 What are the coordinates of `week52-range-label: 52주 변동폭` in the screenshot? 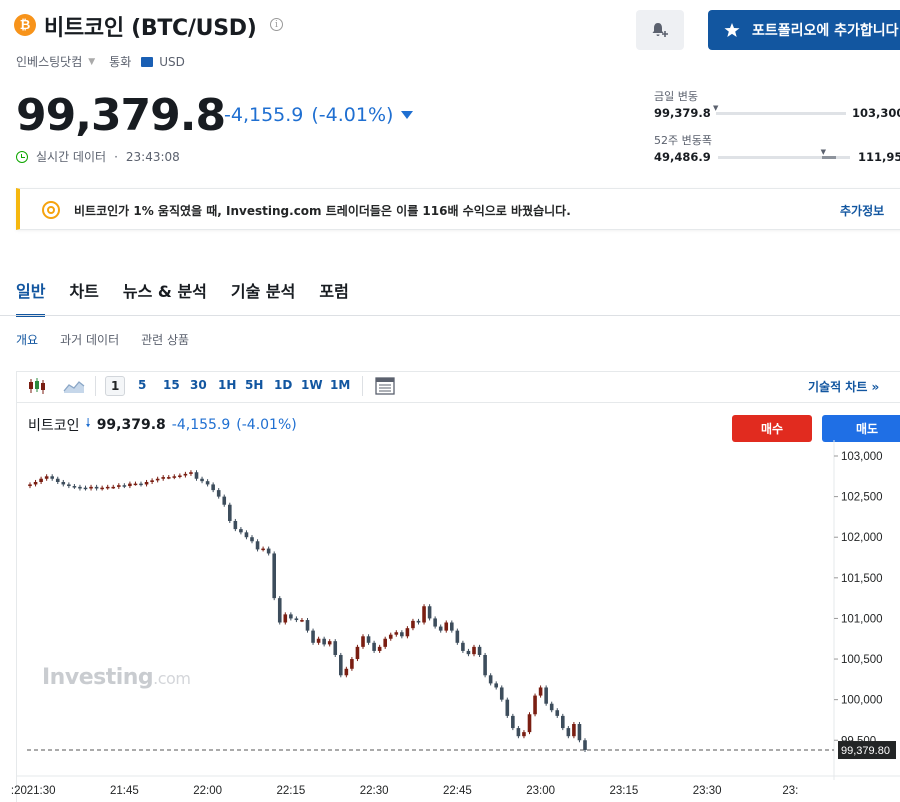 It's located at (683, 140).